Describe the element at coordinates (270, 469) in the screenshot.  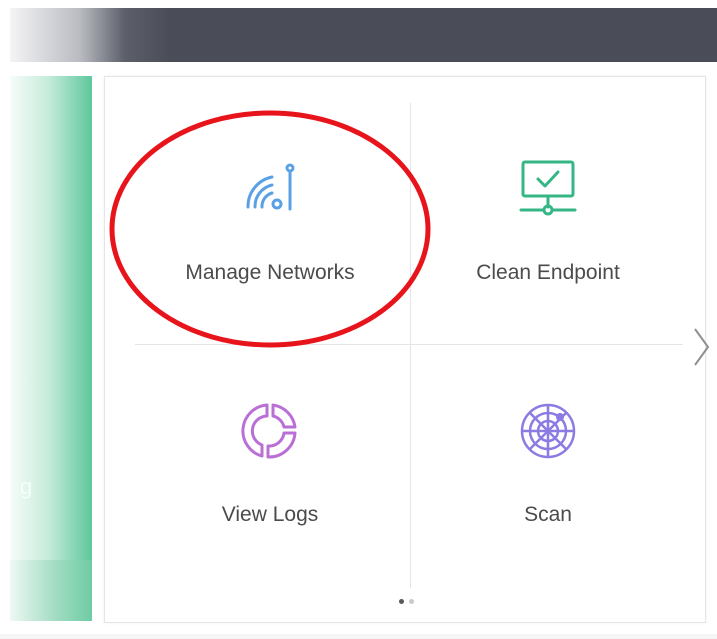
I see `view-logs-tile: View Logs` at that location.